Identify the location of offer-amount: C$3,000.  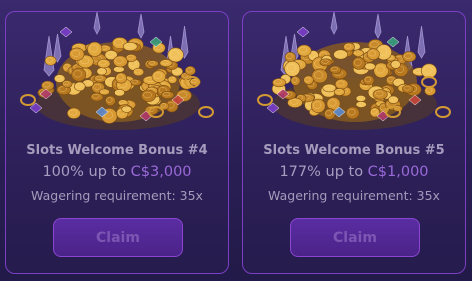
(161, 172).